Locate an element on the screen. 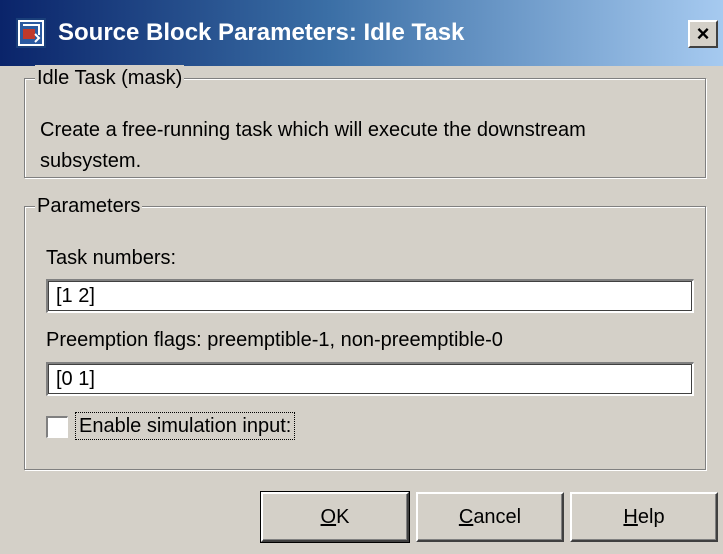 This screenshot has width=723, height=554. cancel-button: Cancel is located at coordinates (490, 517).